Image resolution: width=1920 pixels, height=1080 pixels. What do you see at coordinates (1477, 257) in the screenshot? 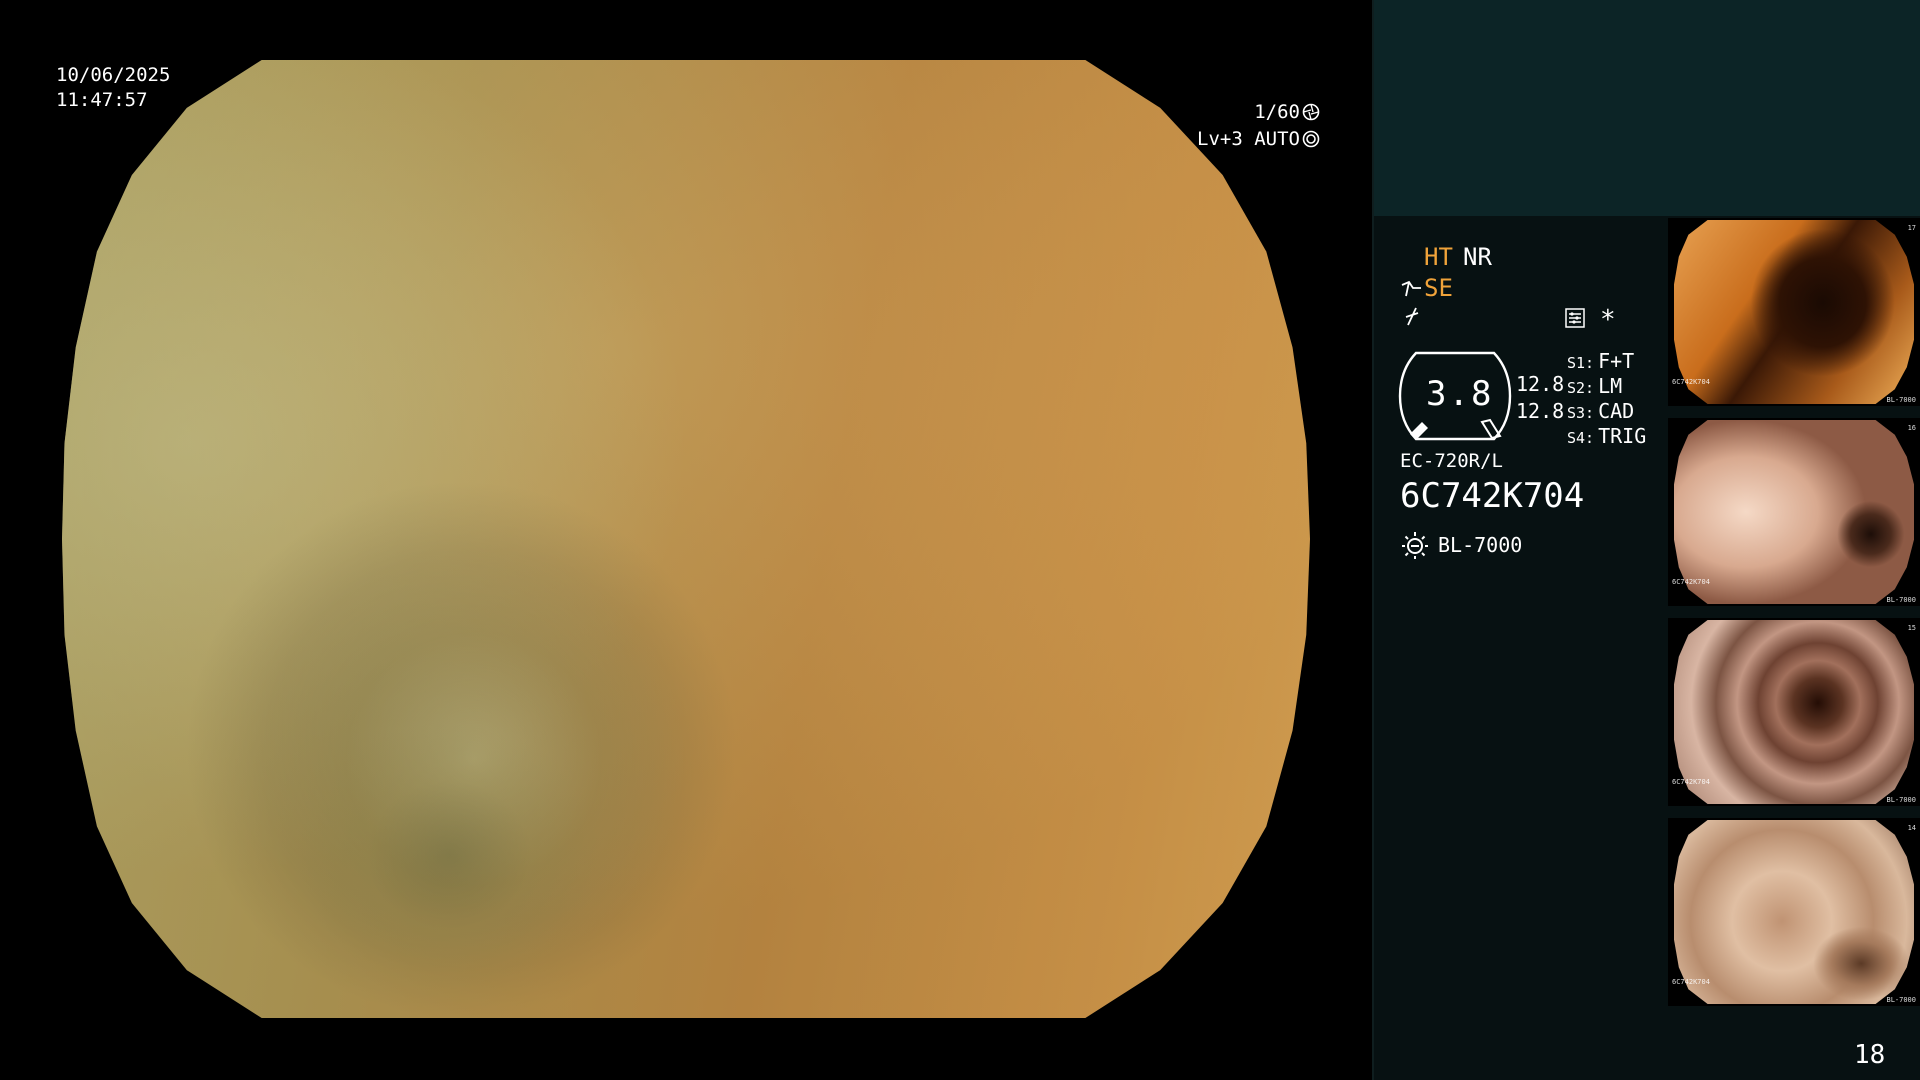
I see `nr-indicator: NR` at bounding box center [1477, 257].